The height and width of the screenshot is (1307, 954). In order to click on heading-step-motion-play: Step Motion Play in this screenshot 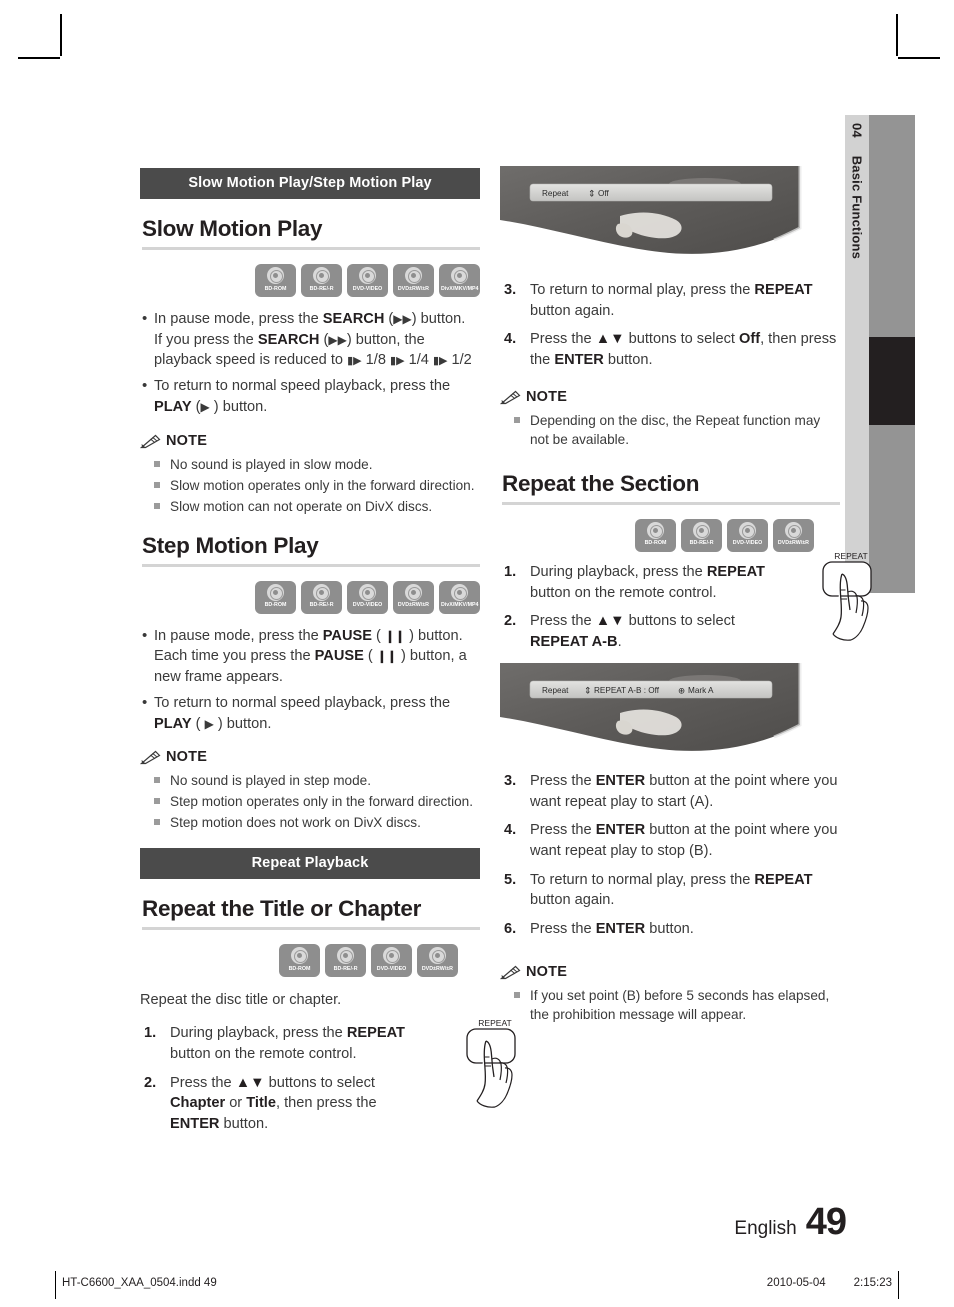, I will do `click(230, 545)`.